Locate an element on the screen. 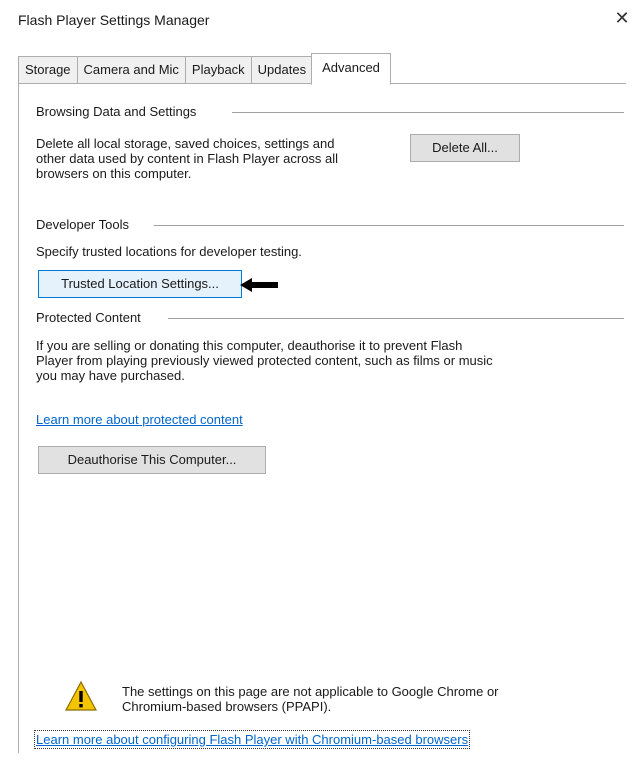 This screenshot has height=766, width=634. browsing-data-divider is located at coordinates (428, 112).